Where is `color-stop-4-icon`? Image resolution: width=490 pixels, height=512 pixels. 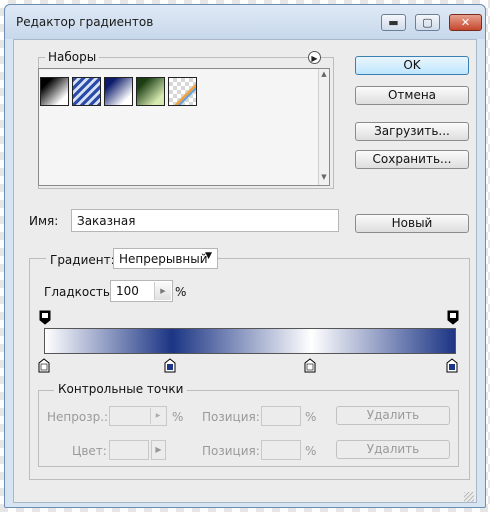 color-stop-4-icon is located at coordinates (452, 365).